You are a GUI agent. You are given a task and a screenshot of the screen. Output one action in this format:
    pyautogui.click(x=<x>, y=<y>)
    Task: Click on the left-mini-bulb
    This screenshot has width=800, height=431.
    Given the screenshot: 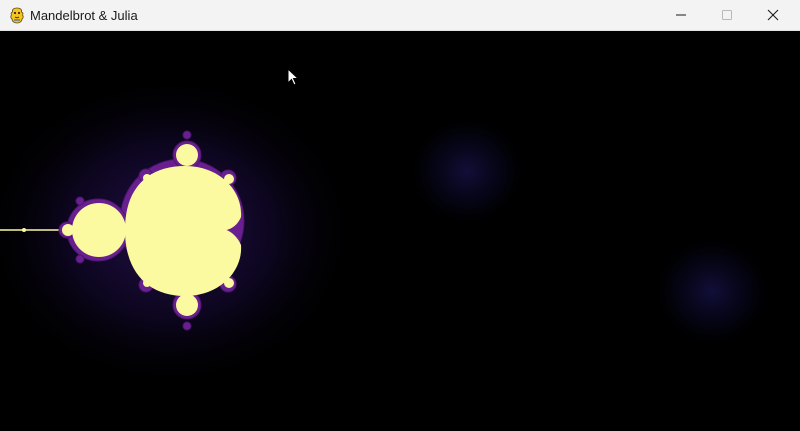 What is the action you would take?
    pyautogui.click(x=68, y=230)
    